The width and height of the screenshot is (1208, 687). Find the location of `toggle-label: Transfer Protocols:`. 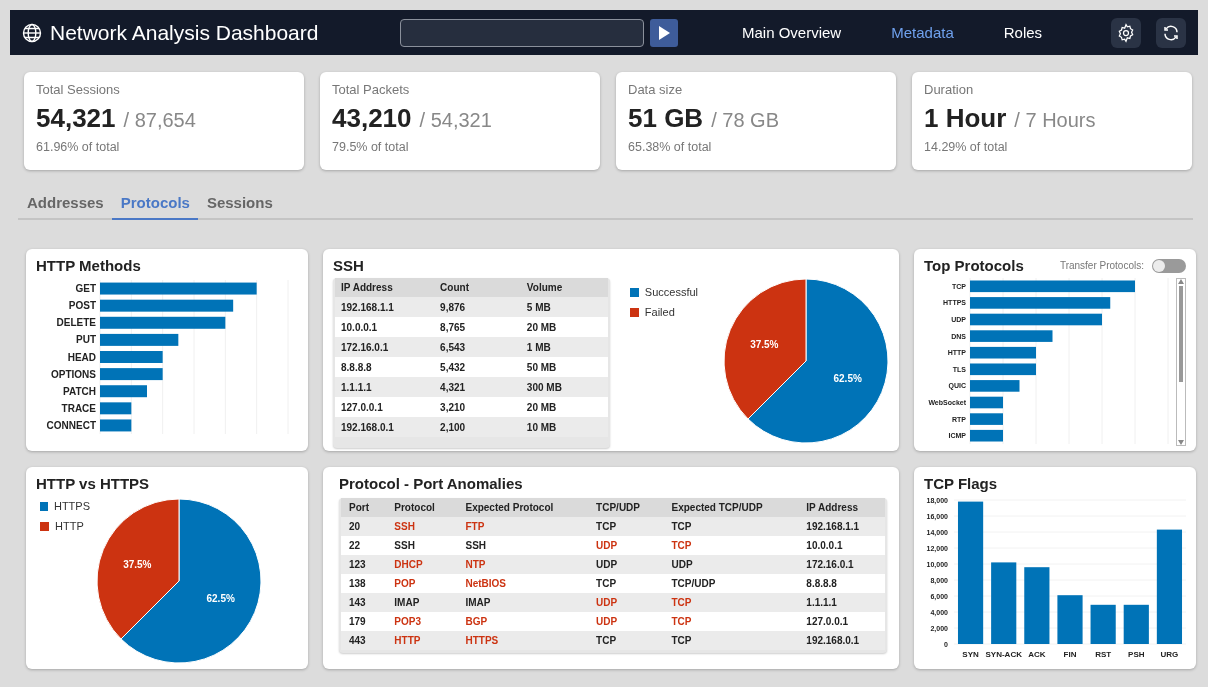

toggle-label: Transfer Protocols: is located at coordinates (1101, 265).